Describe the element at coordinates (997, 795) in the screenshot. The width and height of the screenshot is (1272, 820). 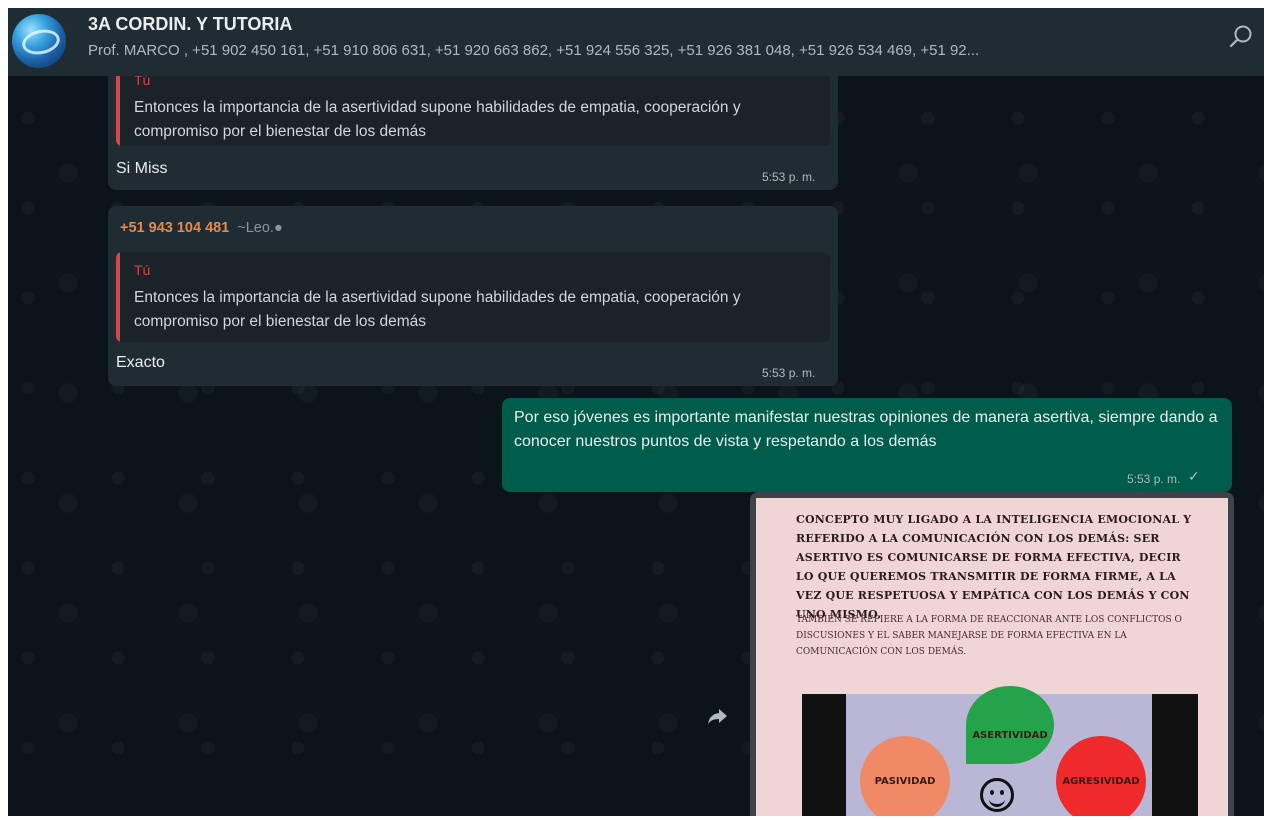
I see `smiley-icon` at that location.